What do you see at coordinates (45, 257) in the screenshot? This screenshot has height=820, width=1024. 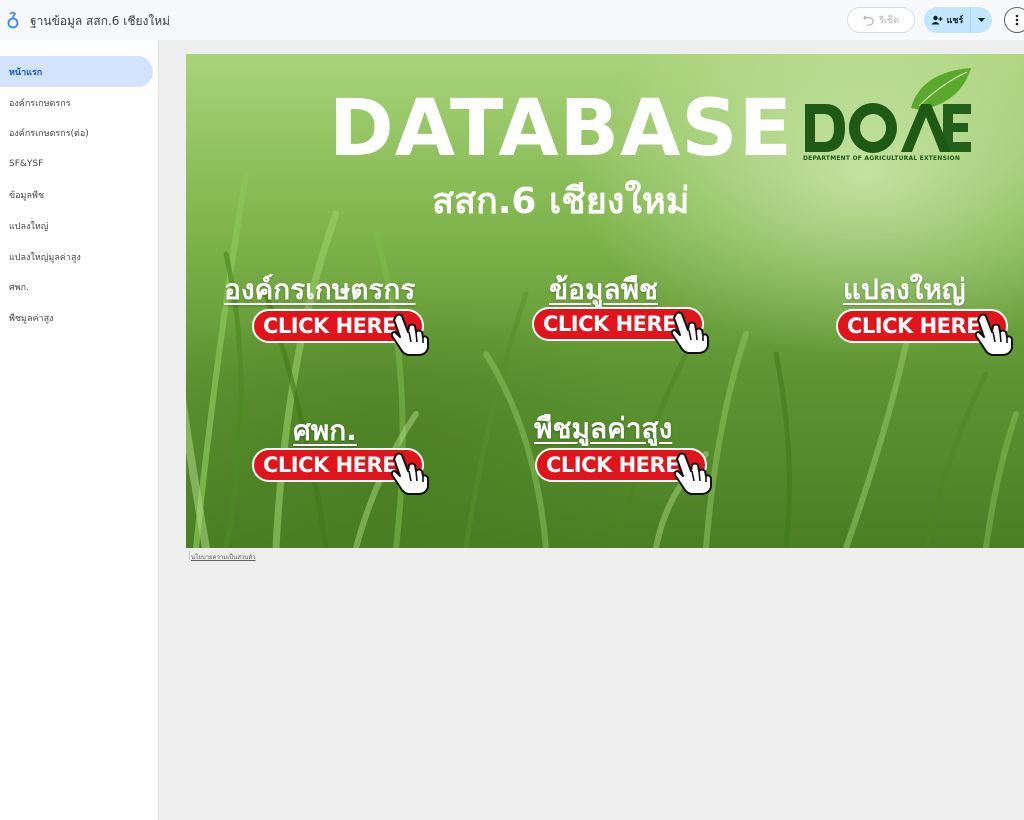 I see `sidebar-item-label: แปลงใหญ่มูลค่าสูง` at bounding box center [45, 257].